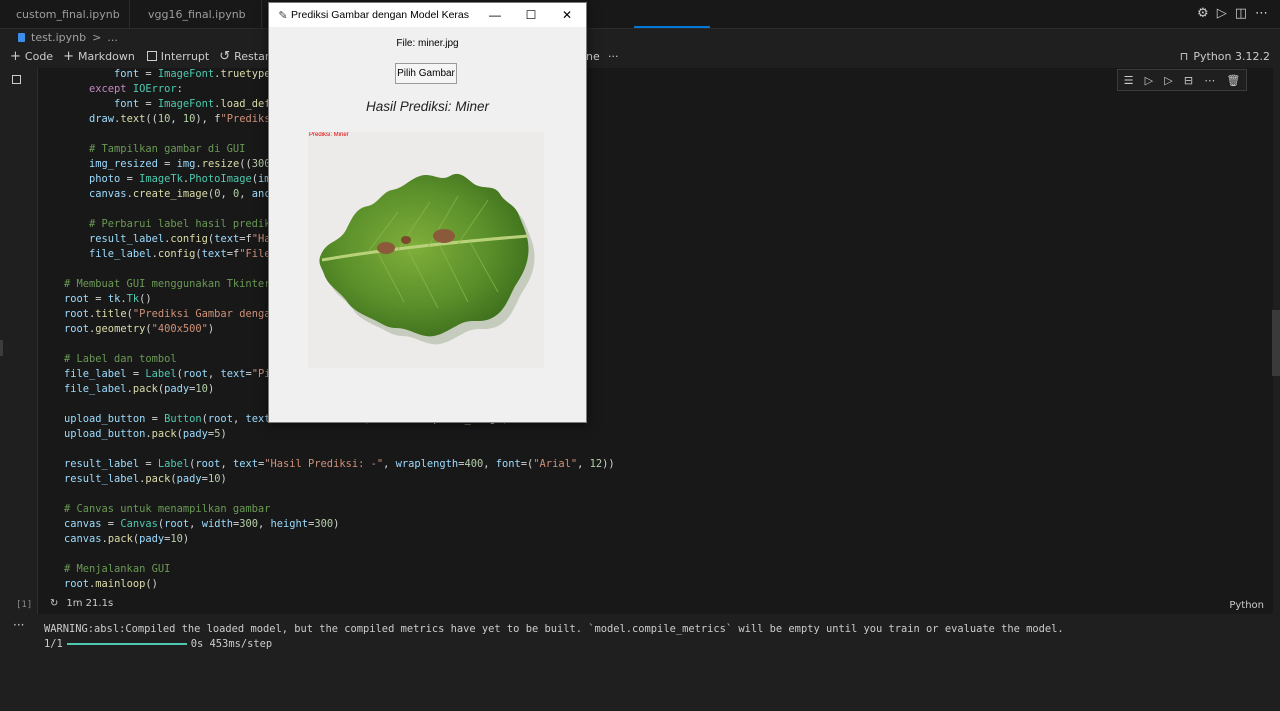 The width and height of the screenshot is (1280, 711). Describe the element at coordinates (426, 73) in the screenshot. I see `pilih-gambar-button: Pilih Gambar` at that location.